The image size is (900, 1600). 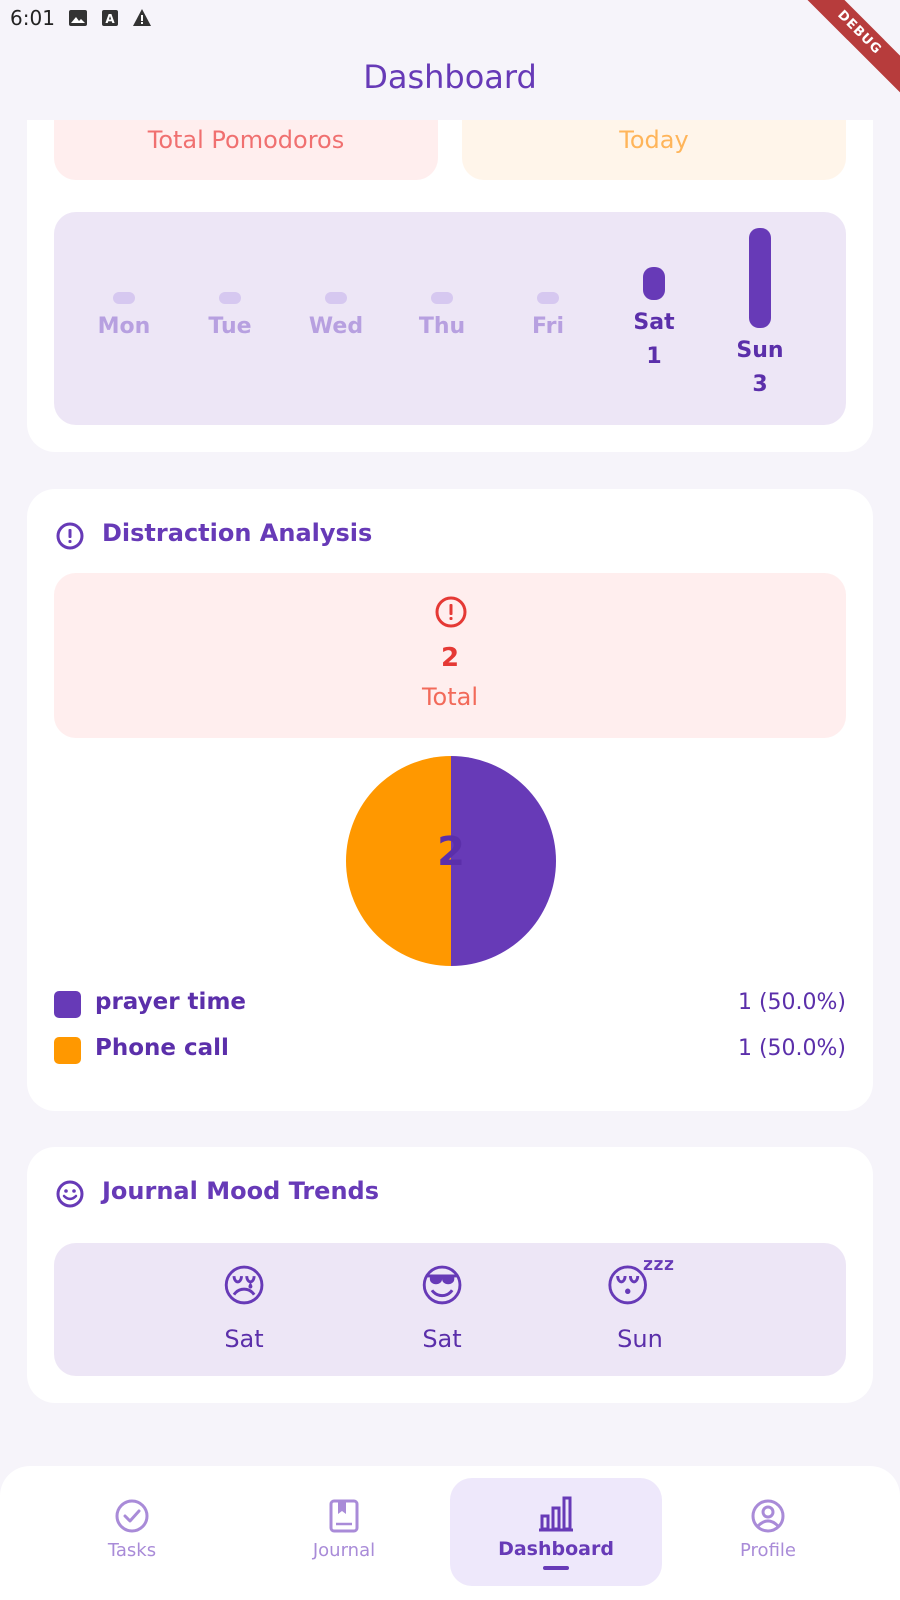 I want to click on nav-item-profile: Profile, so click(x=768, y=1528).